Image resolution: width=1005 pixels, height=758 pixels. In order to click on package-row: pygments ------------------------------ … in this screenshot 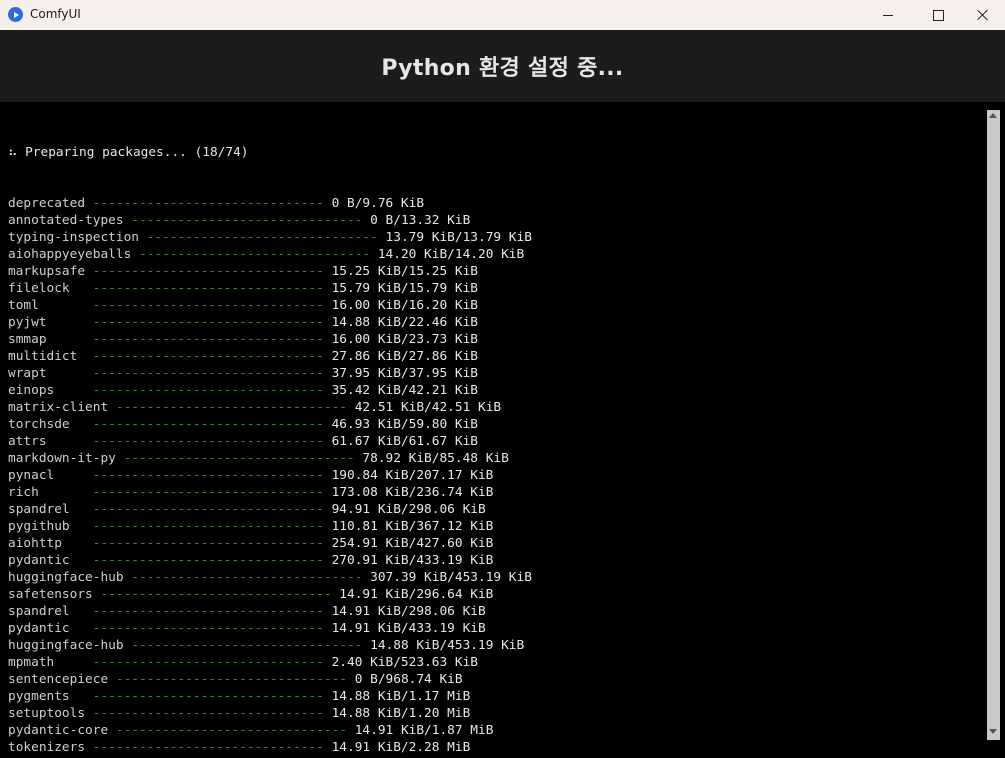, I will do `click(270, 696)`.